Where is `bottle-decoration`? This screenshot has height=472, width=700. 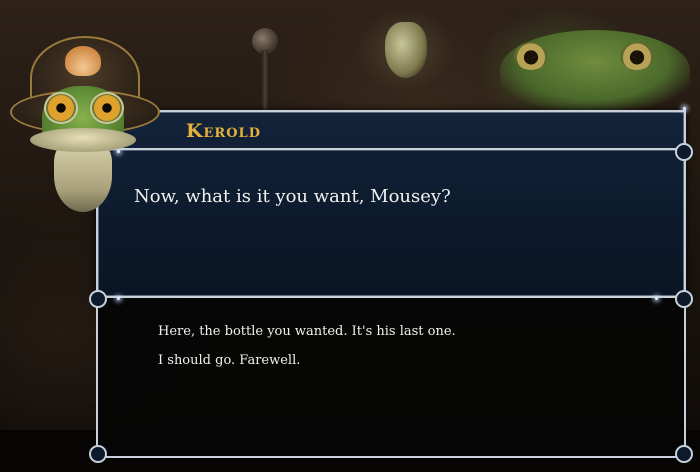 bottle-decoration is located at coordinates (406, 50).